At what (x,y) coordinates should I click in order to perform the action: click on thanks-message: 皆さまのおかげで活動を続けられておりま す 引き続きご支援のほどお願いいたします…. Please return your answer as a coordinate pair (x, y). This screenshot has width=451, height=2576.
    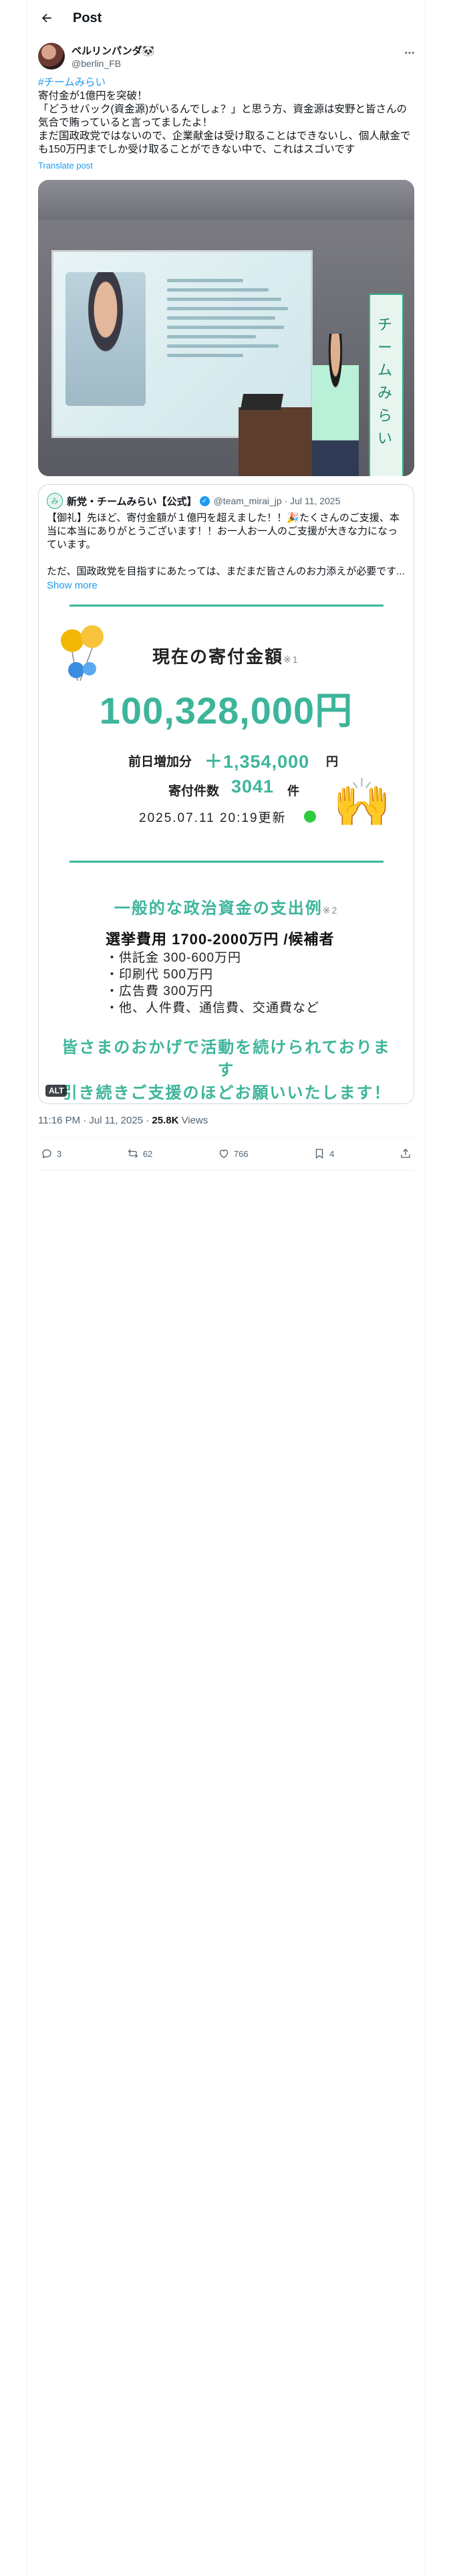
    Looking at the image, I should click on (226, 1070).